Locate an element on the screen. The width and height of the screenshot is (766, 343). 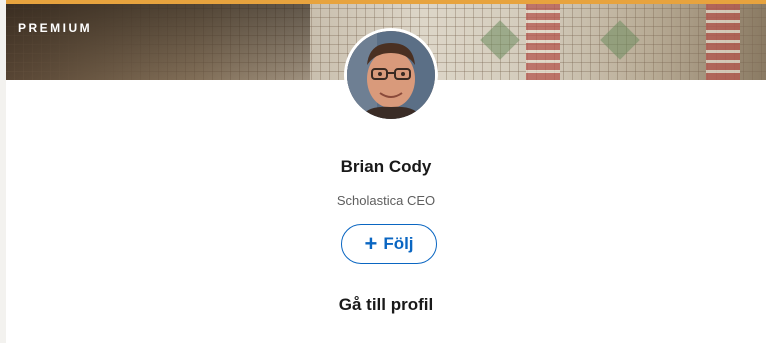
avatar is located at coordinates (391, 75).